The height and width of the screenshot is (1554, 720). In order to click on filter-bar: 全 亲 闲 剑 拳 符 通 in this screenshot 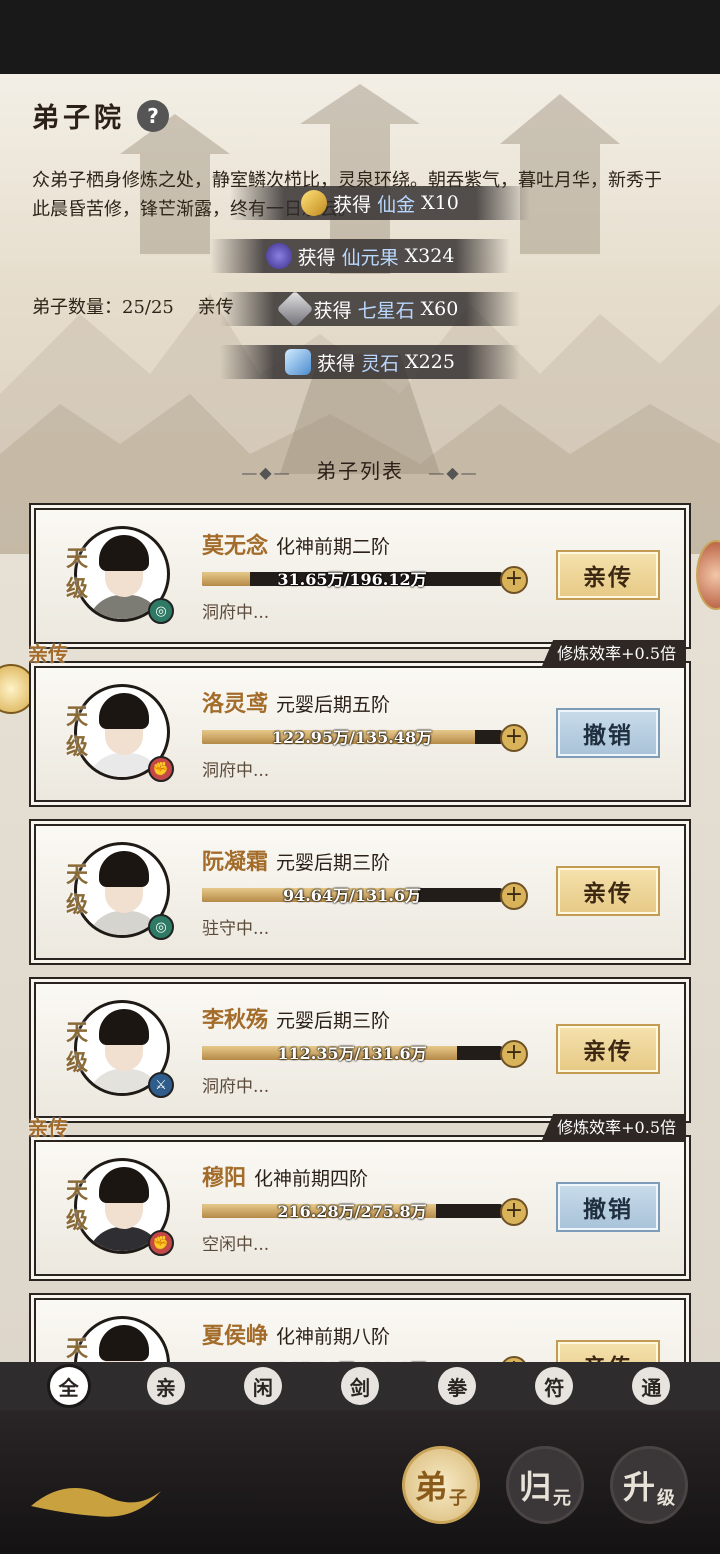, I will do `click(360, 1386)`.